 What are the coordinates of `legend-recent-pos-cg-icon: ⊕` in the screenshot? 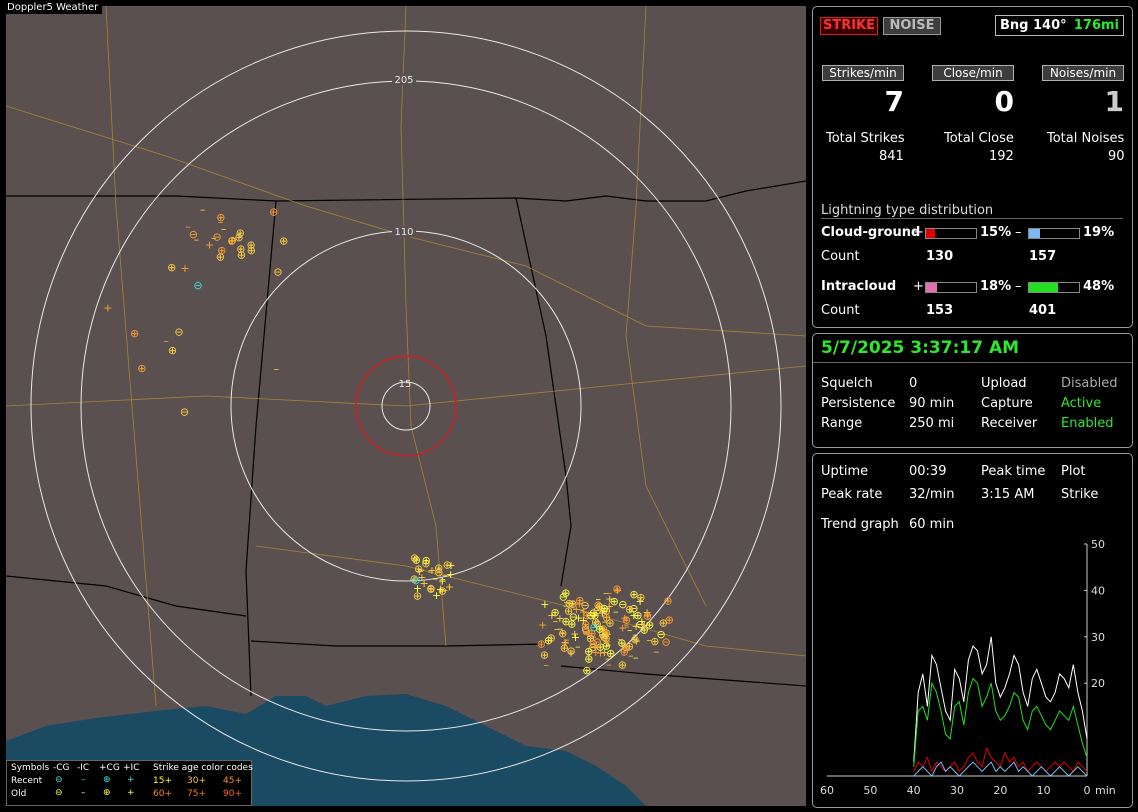 It's located at (107, 780).